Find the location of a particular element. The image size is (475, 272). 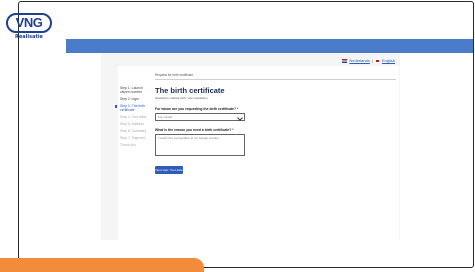

step-item-active: Step 3: The birth certificate is located at coordinates (133, 108).